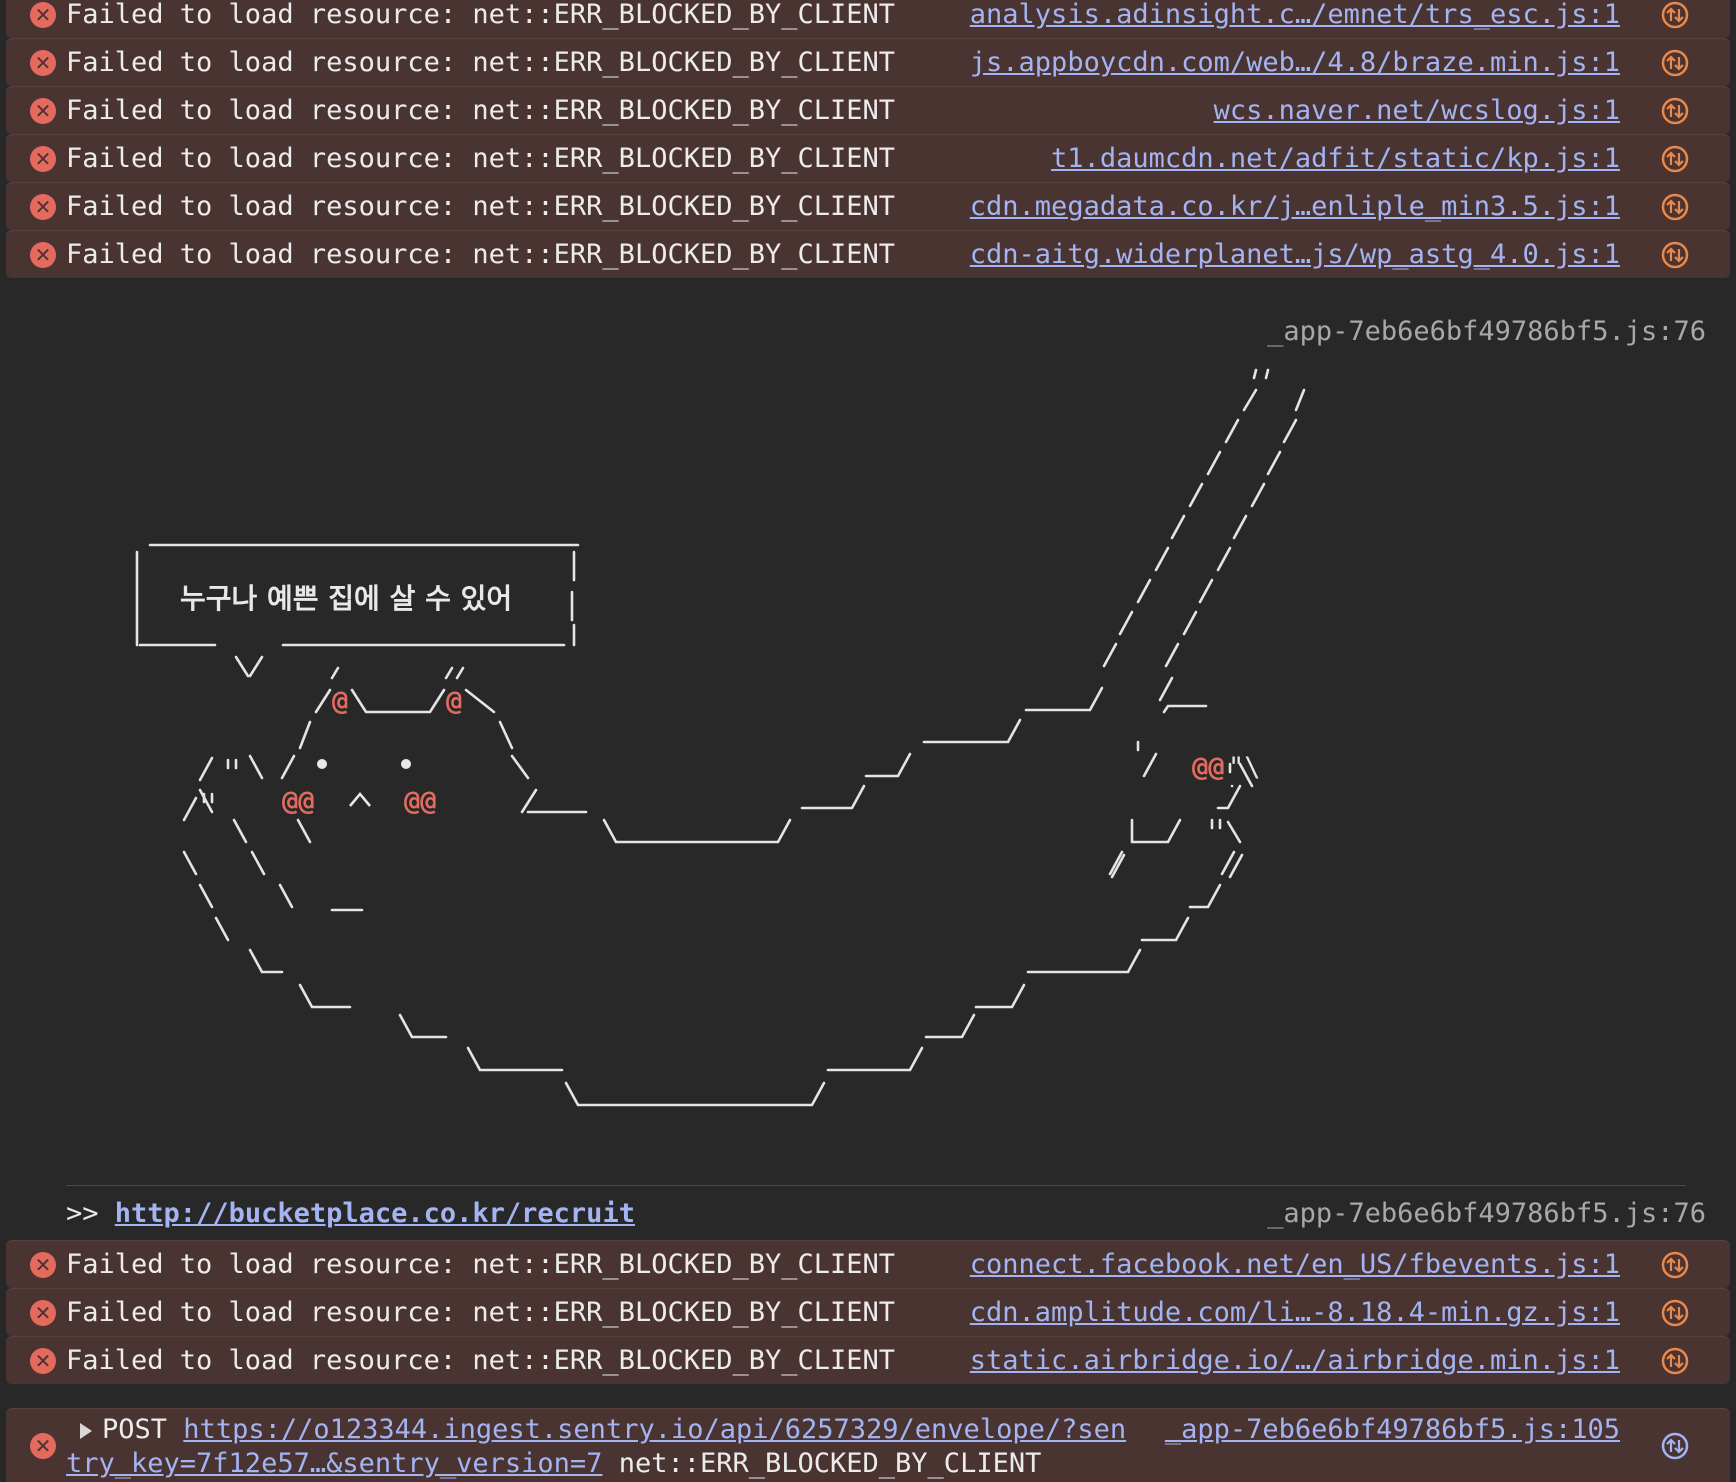 The width and height of the screenshot is (1736, 1482). Describe the element at coordinates (82, 1213) in the screenshot. I see `log-prefix: >>` at that location.